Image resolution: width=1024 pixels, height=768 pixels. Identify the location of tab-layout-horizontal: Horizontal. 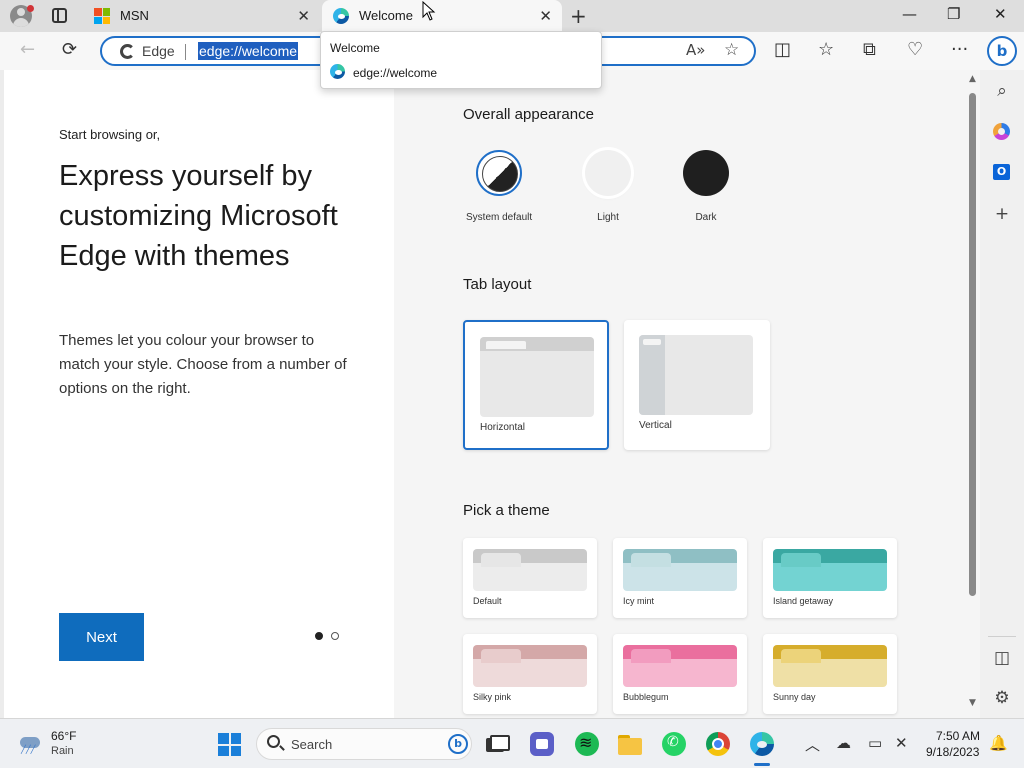
(536, 385).